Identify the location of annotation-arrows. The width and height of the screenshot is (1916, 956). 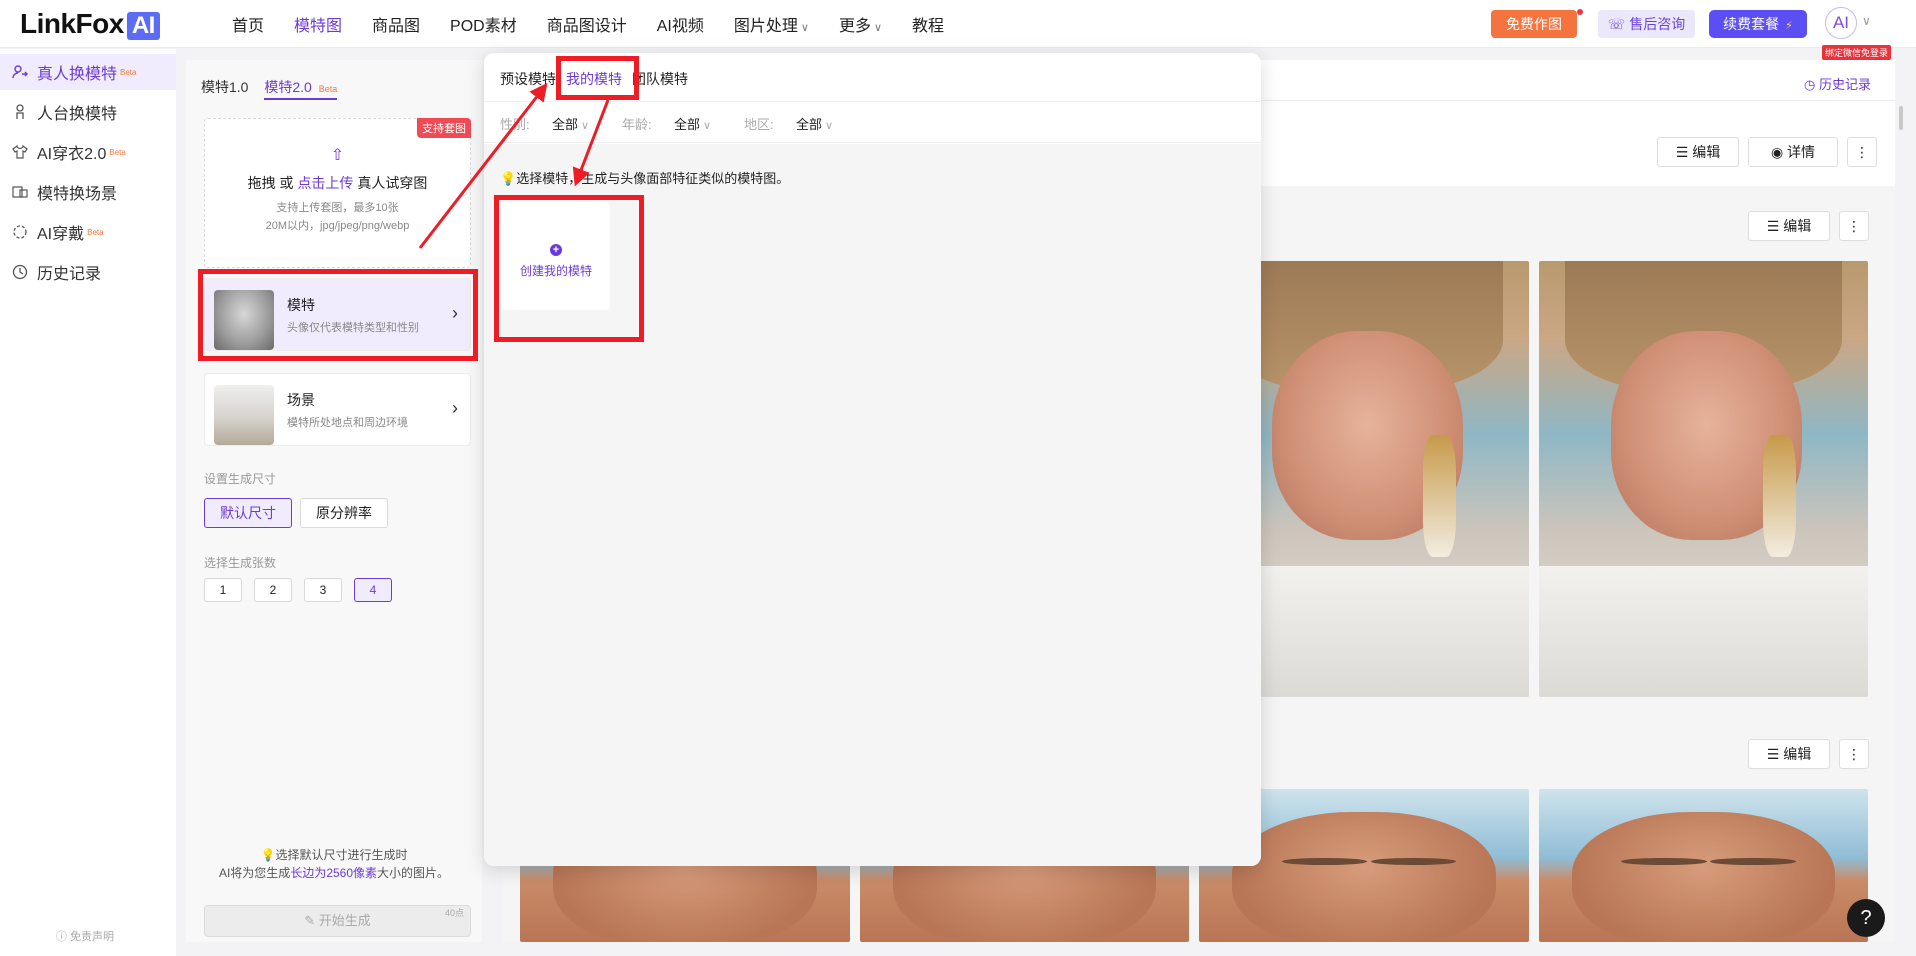
(514, 165).